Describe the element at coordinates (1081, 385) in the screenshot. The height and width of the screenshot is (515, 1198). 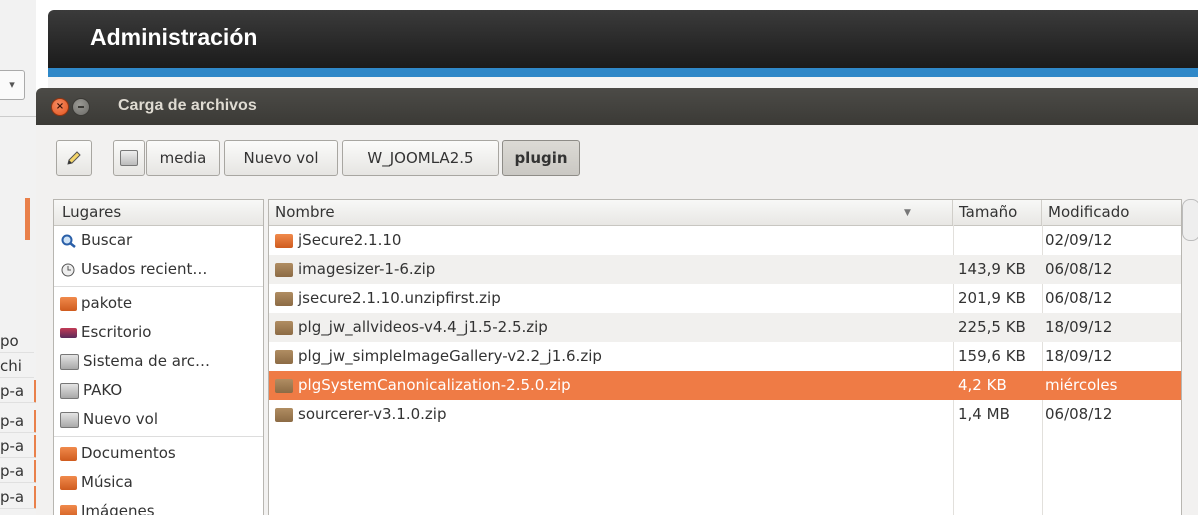
I see `file-modified: miércoles` at that location.